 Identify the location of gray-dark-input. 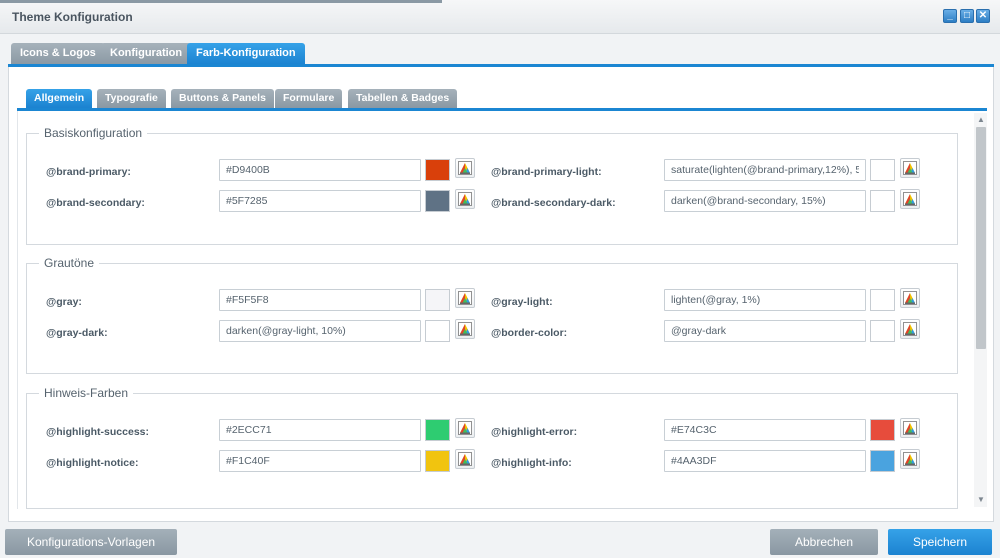
(320, 331).